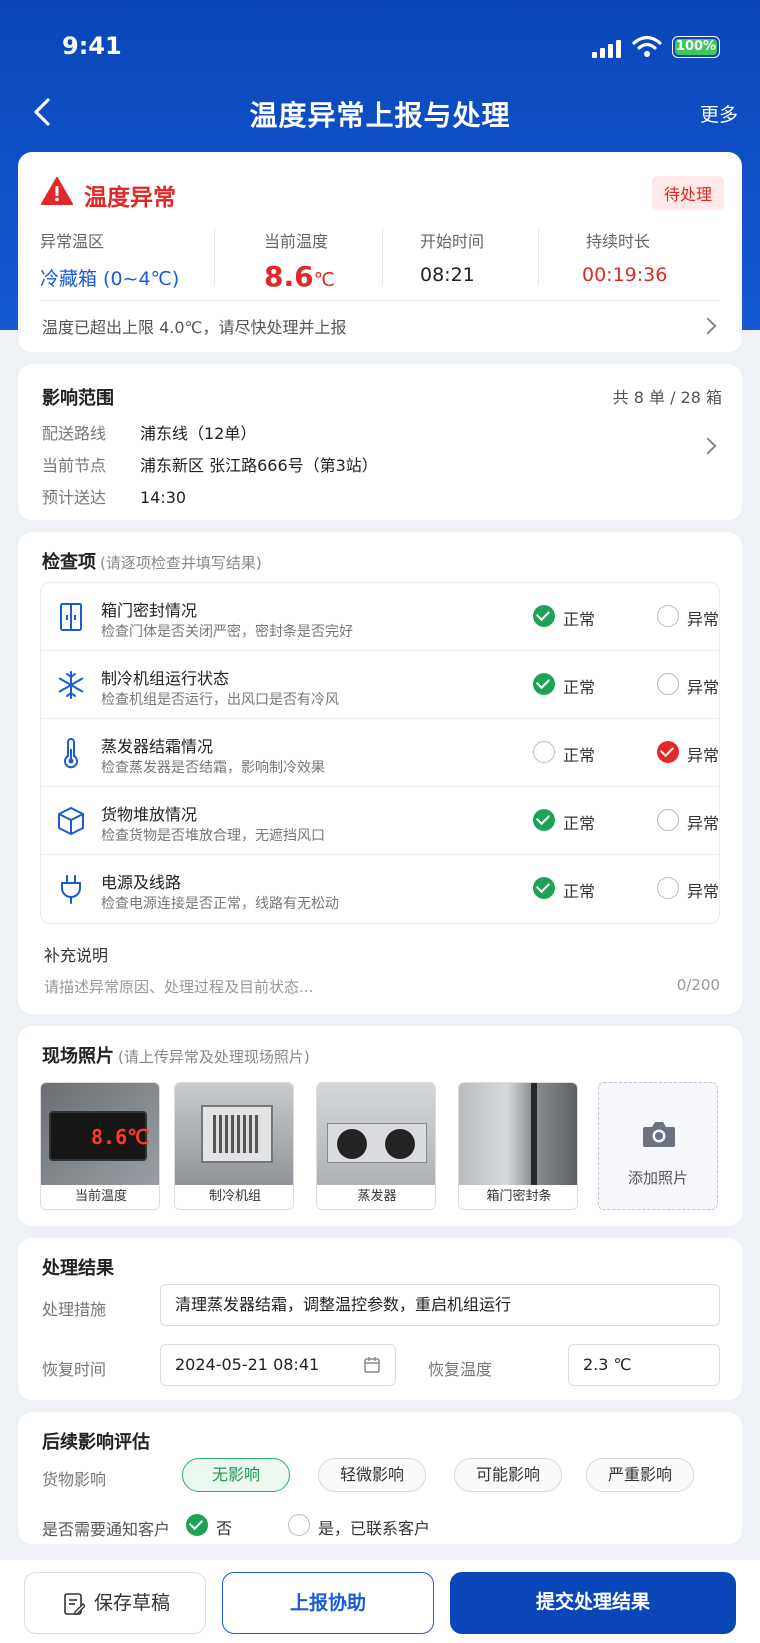  I want to click on impact-option-minor: 轻微影响, so click(372, 1475).